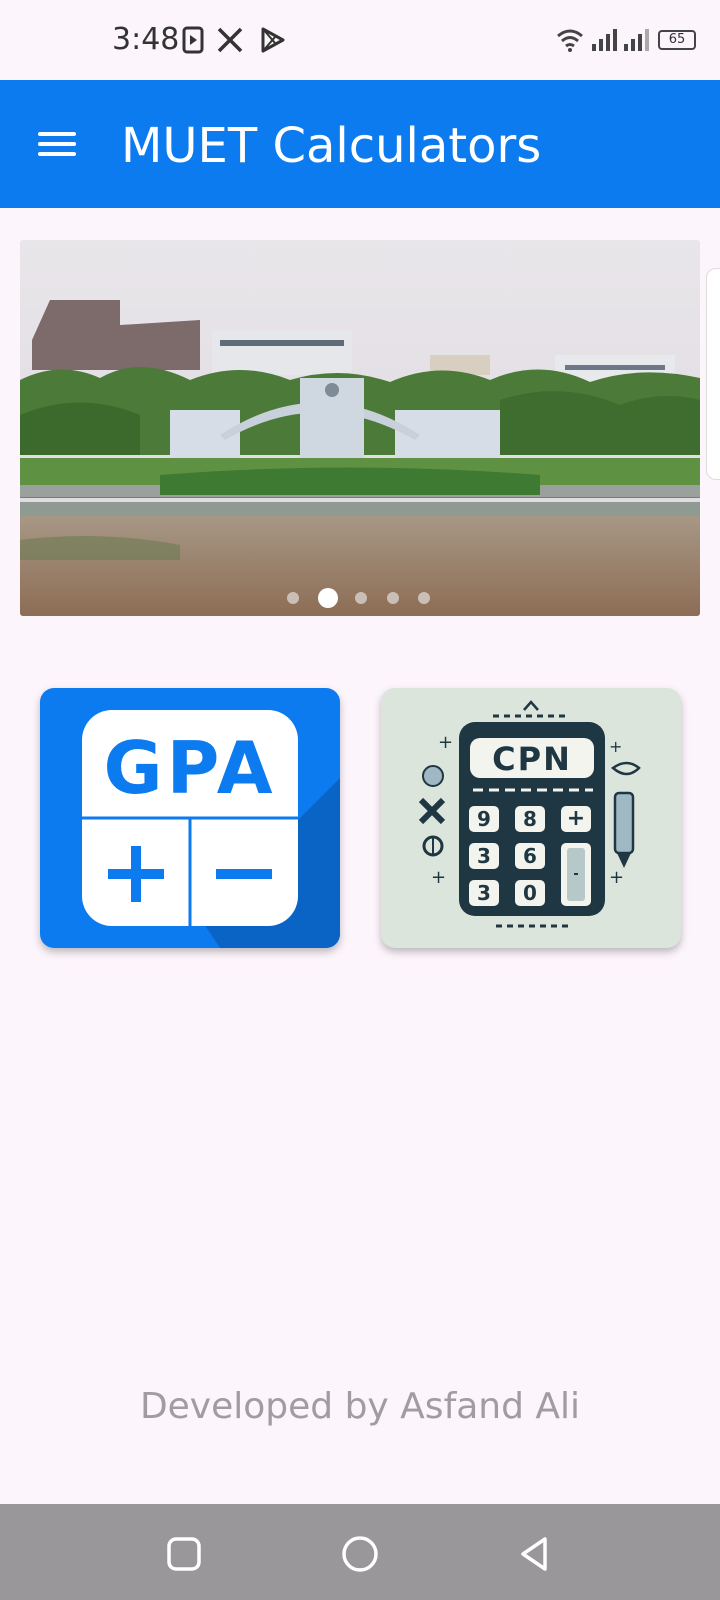 The width and height of the screenshot is (720, 1600). I want to click on status-bar: 3:48 65, so click(360, 40).